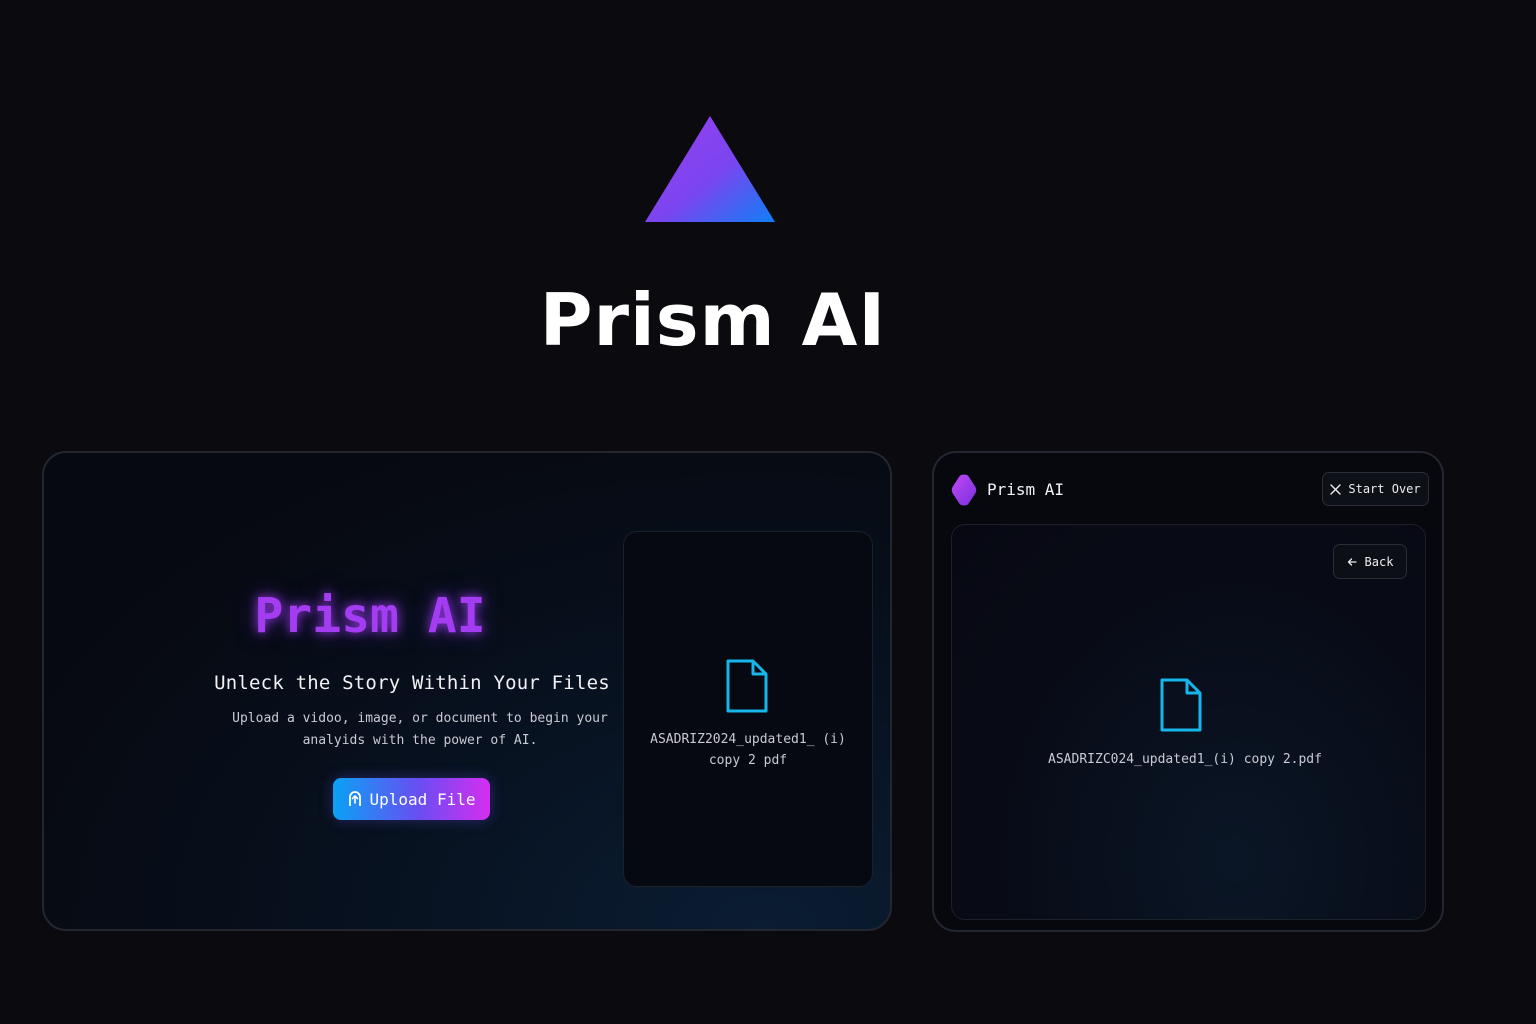 This screenshot has height=1024, width=1536. I want to click on upload-icon, so click(354, 798).